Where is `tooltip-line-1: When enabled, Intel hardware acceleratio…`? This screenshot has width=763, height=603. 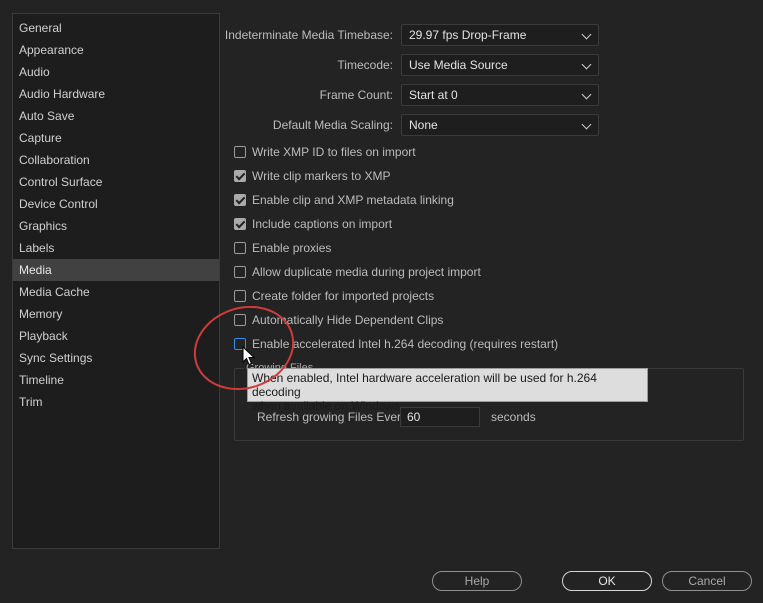
tooltip-line-1: When enabled, Intel hardware acceleratio… is located at coordinates (424, 385).